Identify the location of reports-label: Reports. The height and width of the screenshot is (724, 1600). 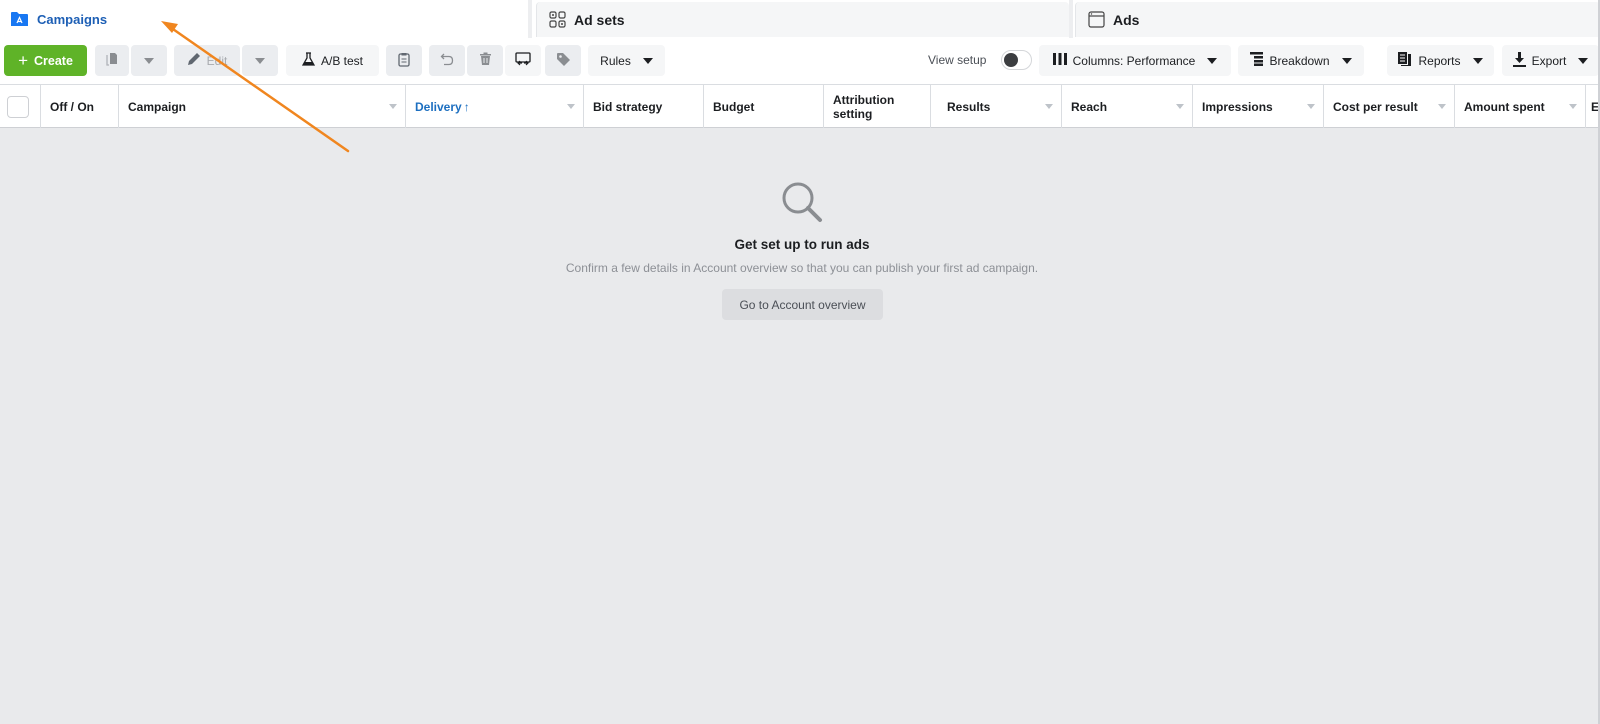
(1439, 60).